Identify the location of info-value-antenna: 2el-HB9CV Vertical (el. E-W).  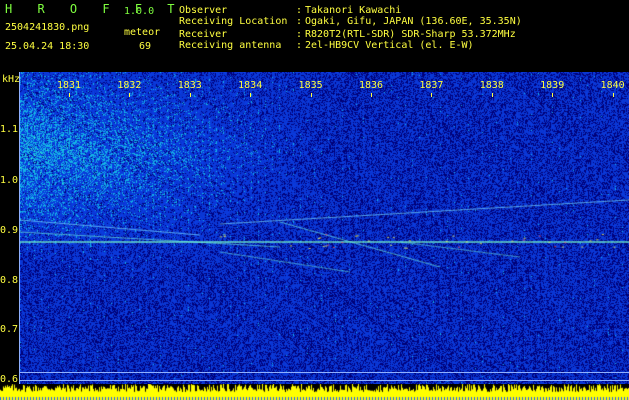
(389, 45).